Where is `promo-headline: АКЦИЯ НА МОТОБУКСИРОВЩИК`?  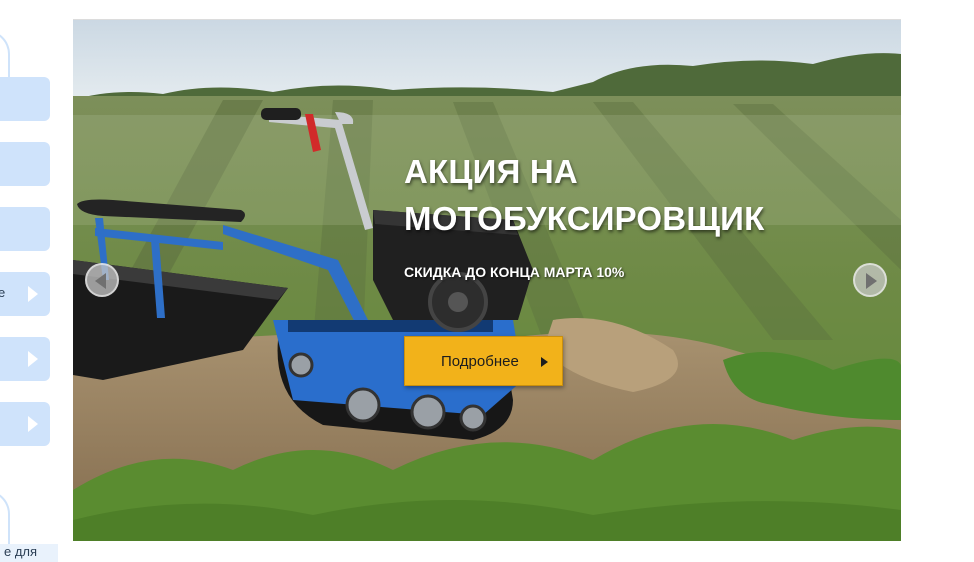
promo-headline: АКЦИЯ НА МОТОБУКСИРОВЩИК is located at coordinates (584, 195).